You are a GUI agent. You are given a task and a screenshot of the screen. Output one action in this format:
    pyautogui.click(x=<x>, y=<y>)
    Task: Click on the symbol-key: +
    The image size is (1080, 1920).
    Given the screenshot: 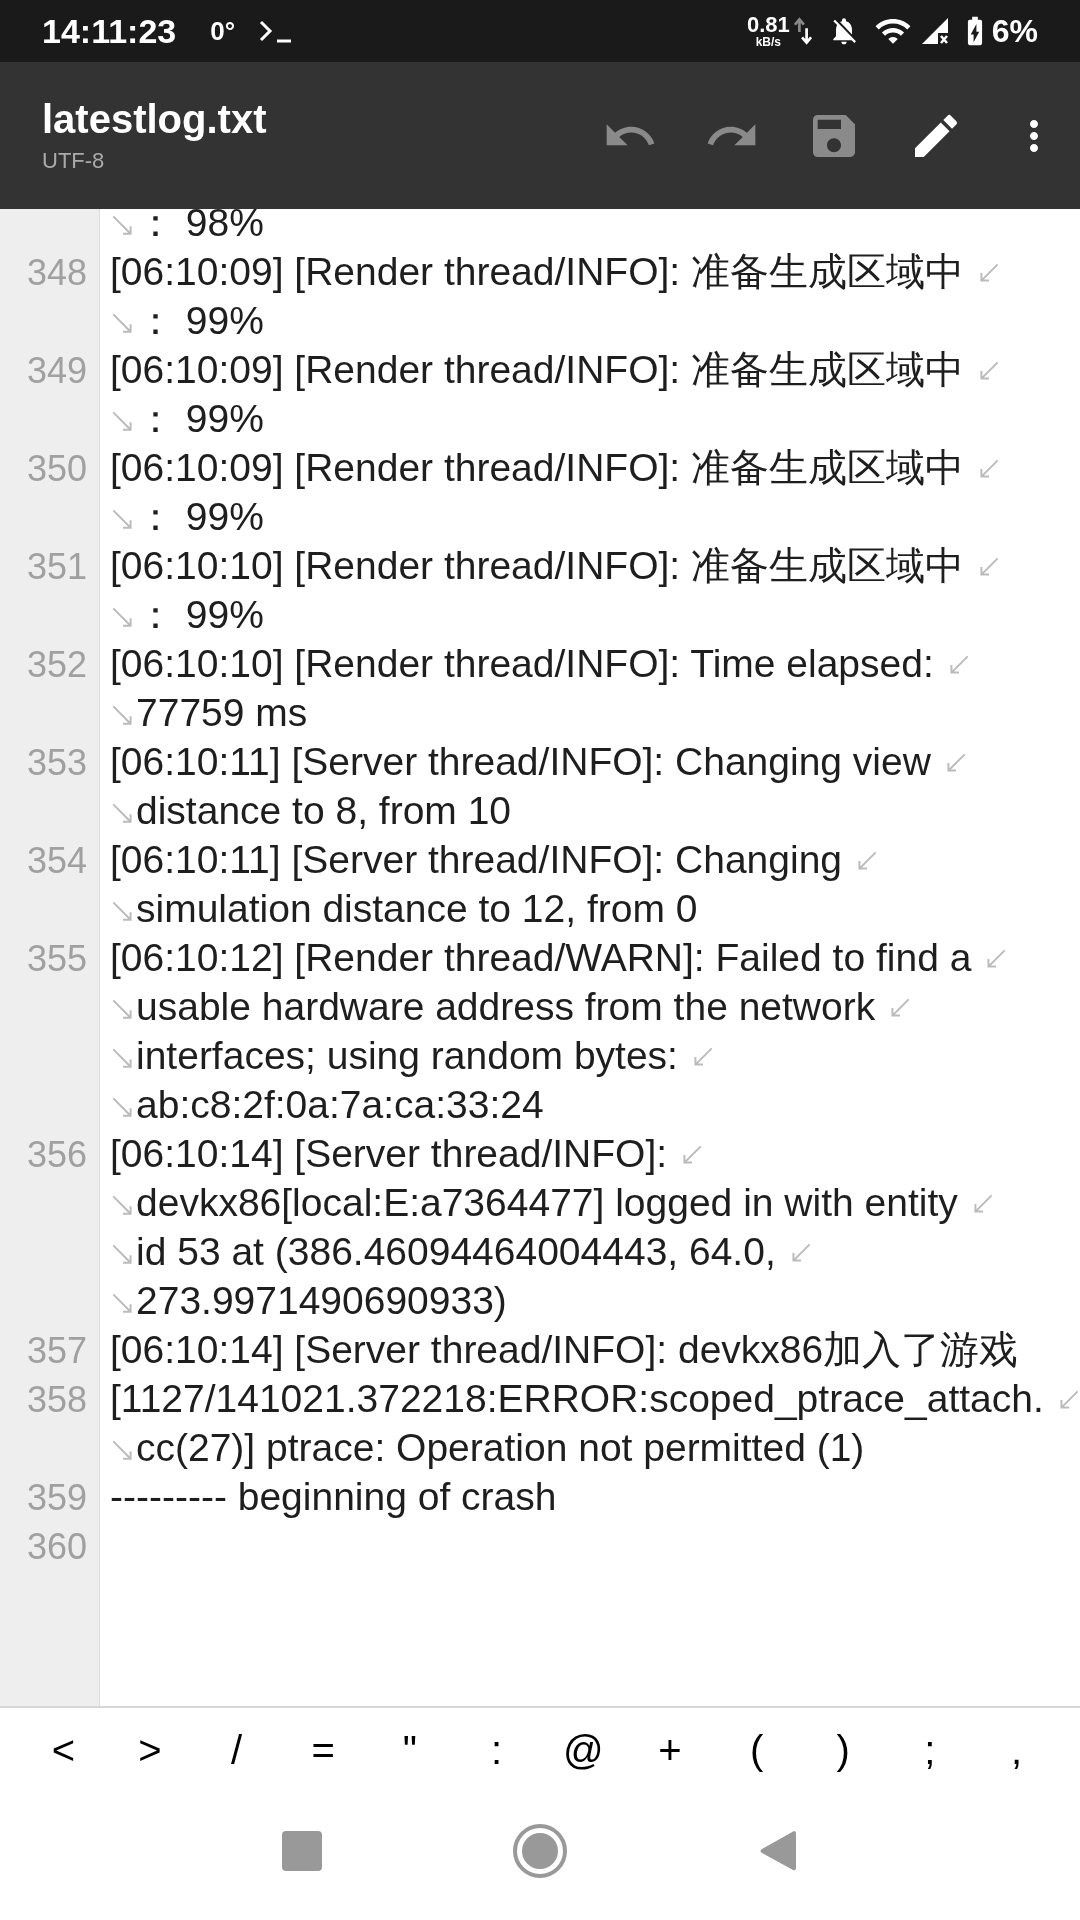 What is the action you would take?
    pyautogui.click(x=669, y=1750)
    